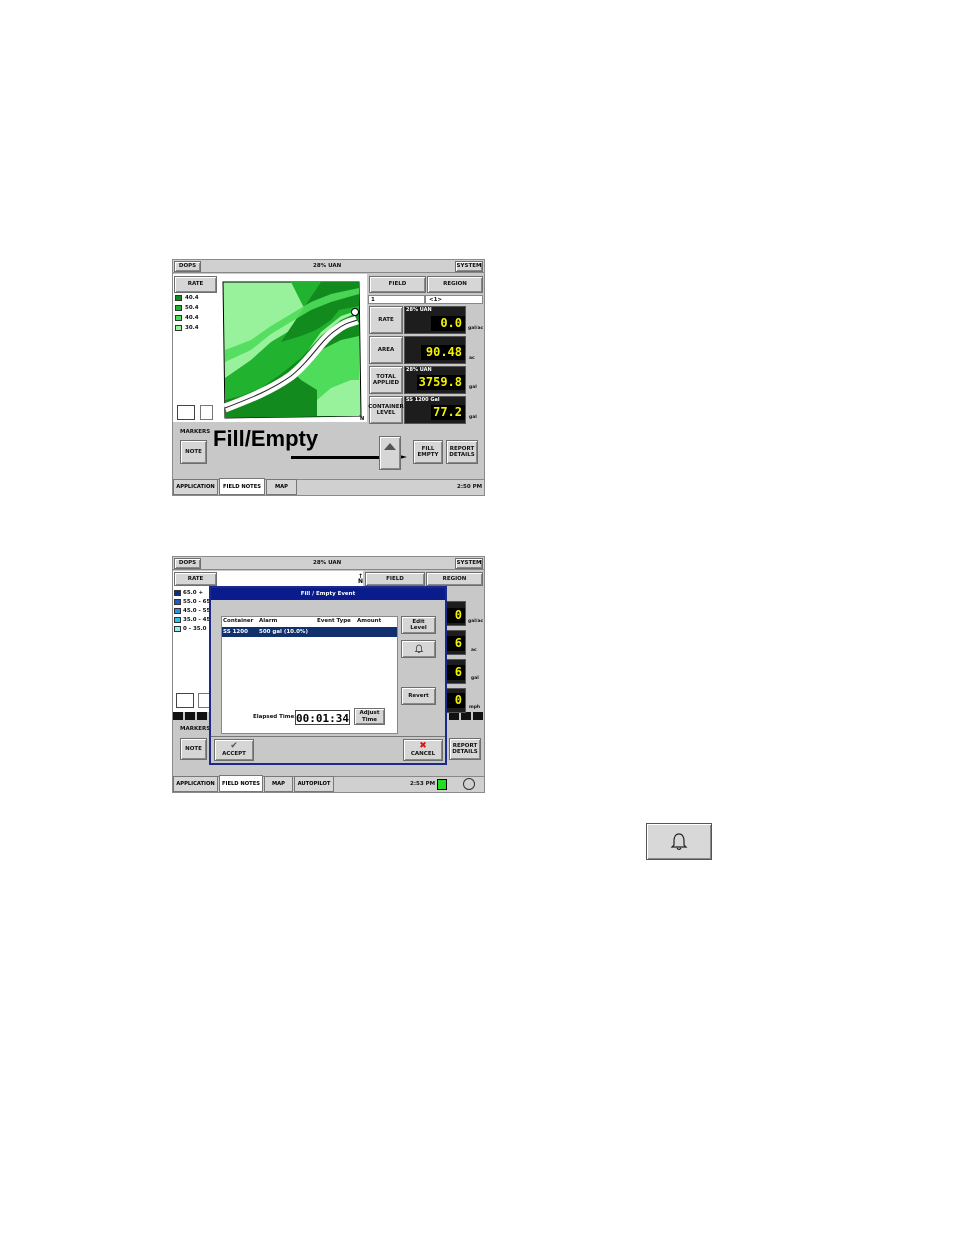  What do you see at coordinates (266, 438) in the screenshot?
I see `fill-empty-callout: Fill/Empty` at bounding box center [266, 438].